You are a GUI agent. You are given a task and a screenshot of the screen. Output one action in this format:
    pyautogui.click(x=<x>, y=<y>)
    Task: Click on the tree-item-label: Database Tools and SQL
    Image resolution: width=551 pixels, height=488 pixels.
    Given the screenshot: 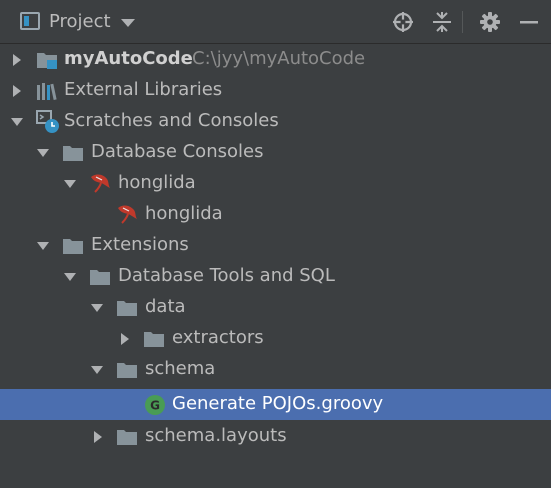 What is the action you would take?
    pyautogui.click(x=226, y=275)
    